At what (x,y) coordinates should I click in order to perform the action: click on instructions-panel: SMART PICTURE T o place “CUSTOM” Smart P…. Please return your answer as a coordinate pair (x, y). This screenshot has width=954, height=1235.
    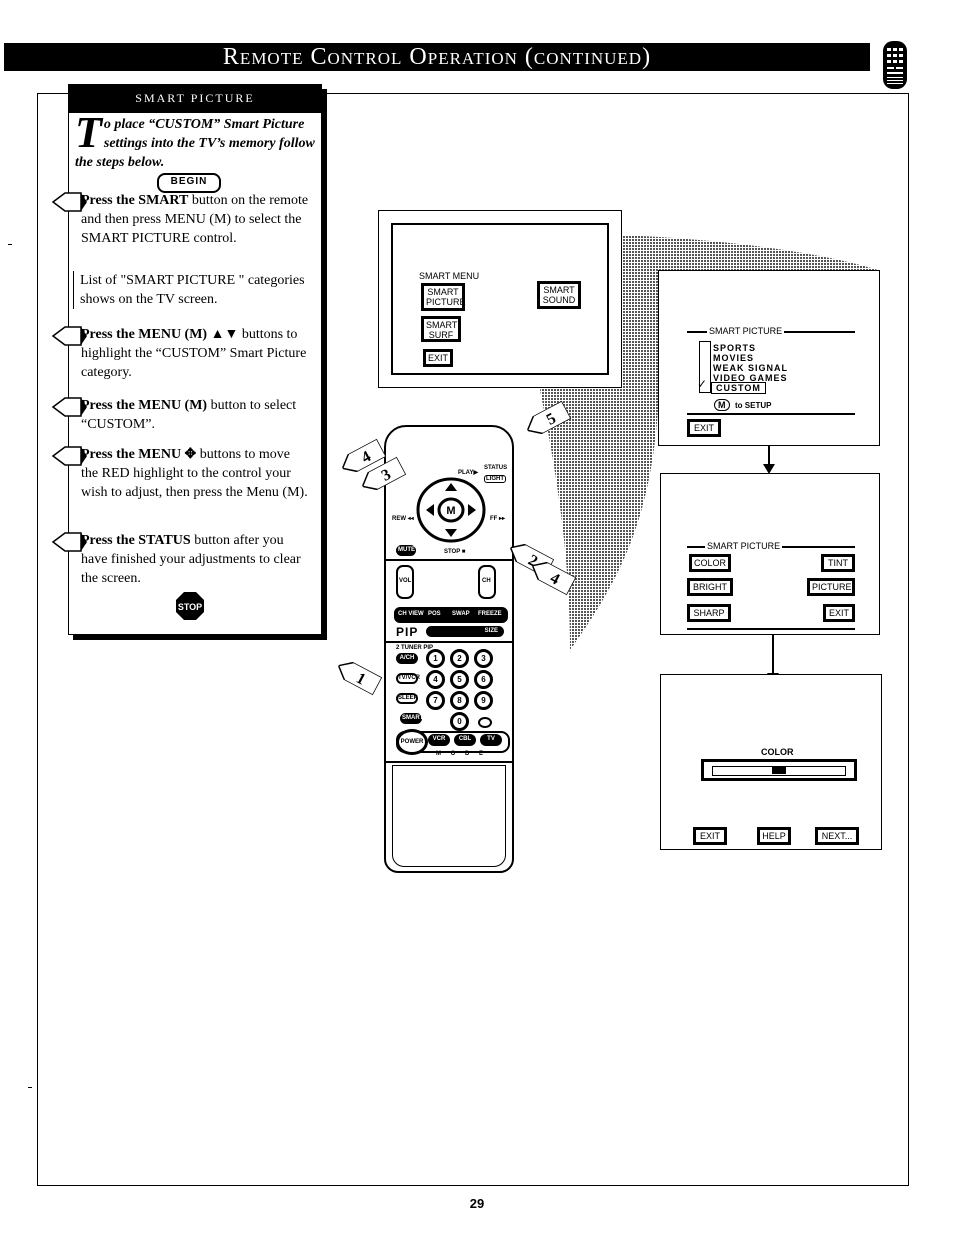
    Looking at the image, I should click on (186, 359).